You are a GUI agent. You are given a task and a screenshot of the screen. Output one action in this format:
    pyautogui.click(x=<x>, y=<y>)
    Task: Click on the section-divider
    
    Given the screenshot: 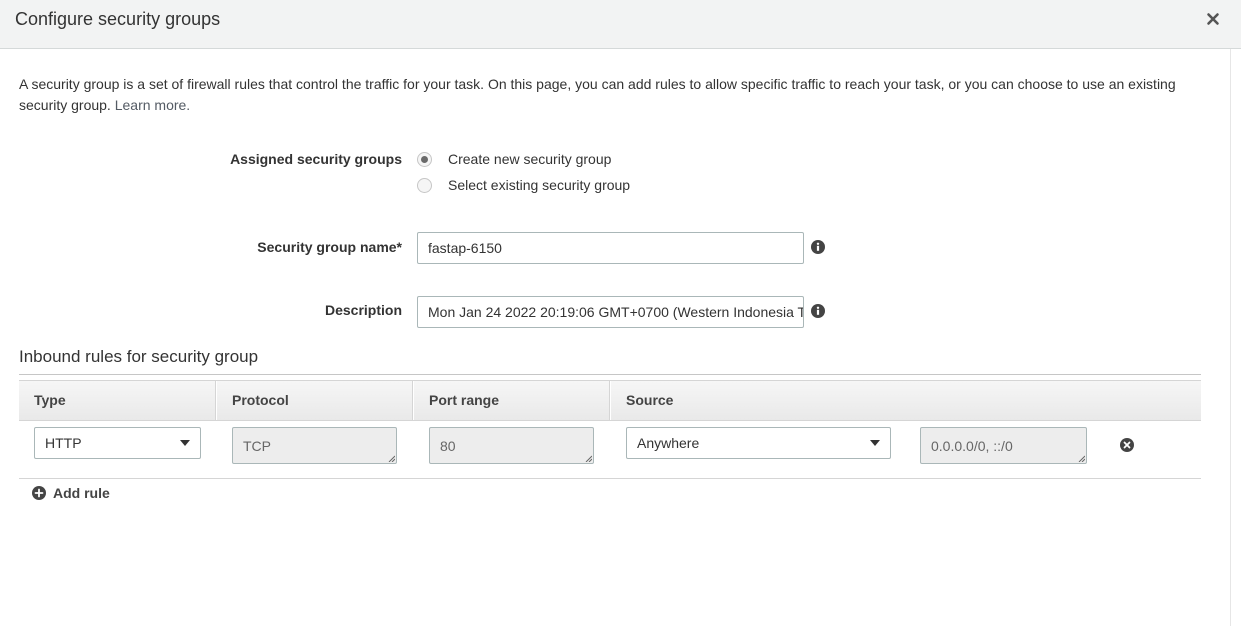 What is the action you would take?
    pyautogui.click(x=610, y=374)
    